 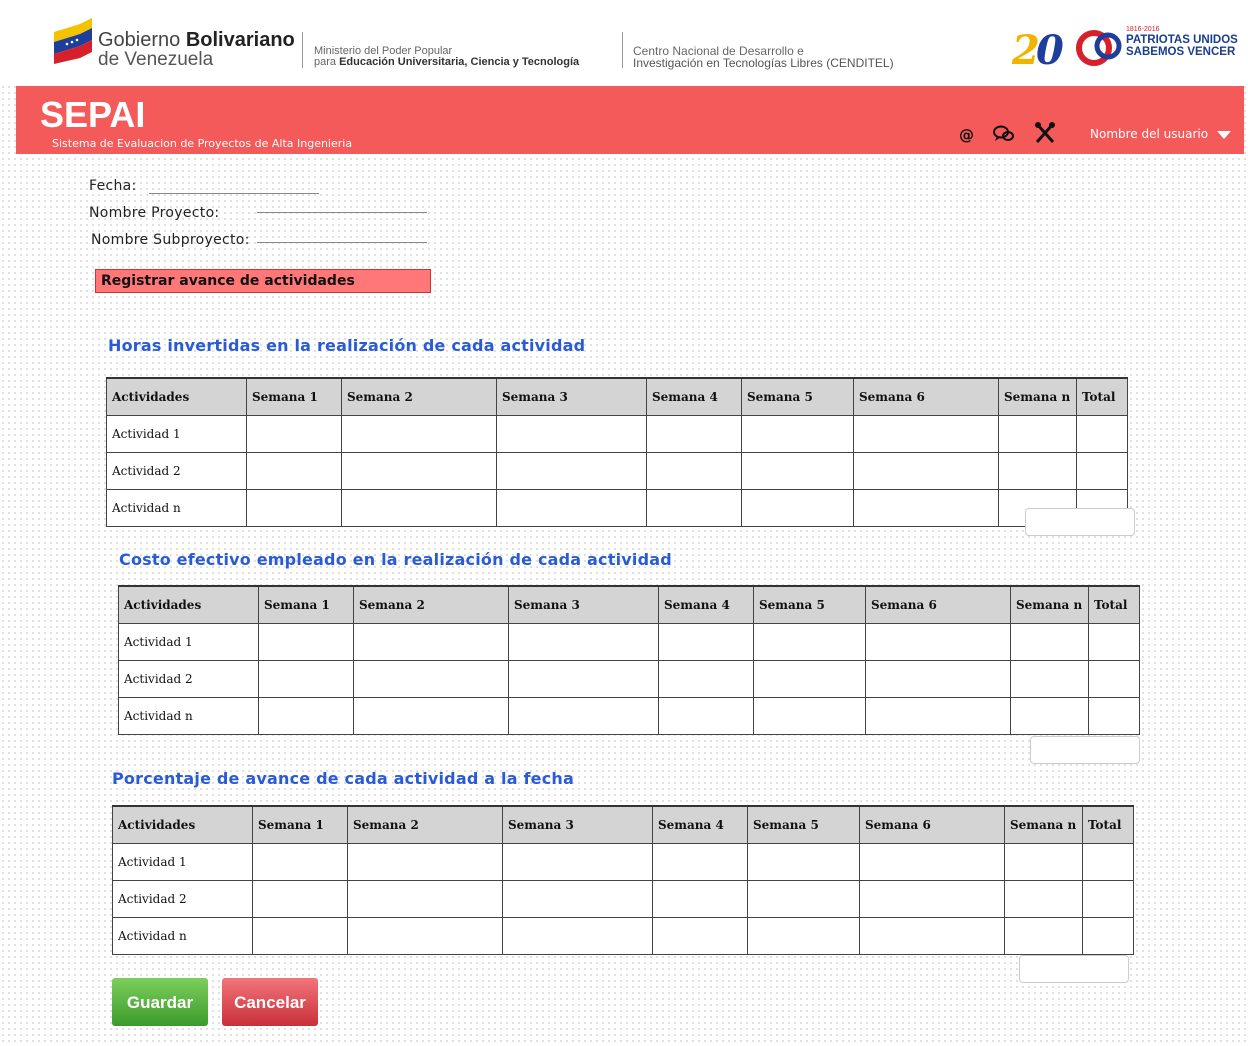 I want to click on app-title: SEPAI, so click(x=93, y=114).